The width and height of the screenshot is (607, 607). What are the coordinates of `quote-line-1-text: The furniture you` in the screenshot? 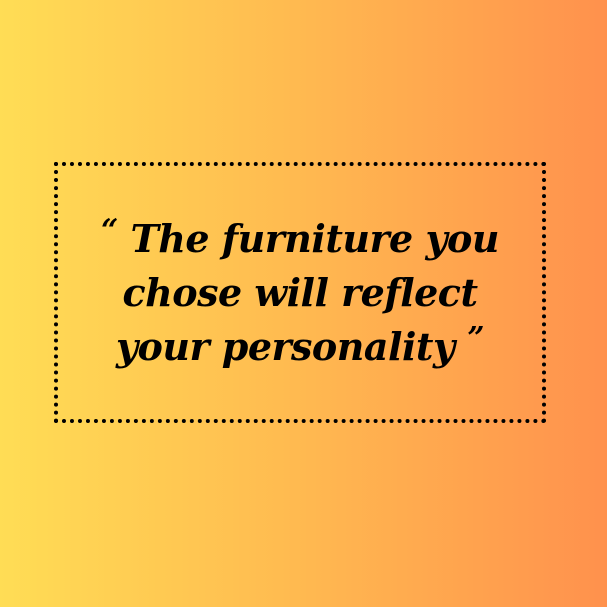 It's located at (315, 238).